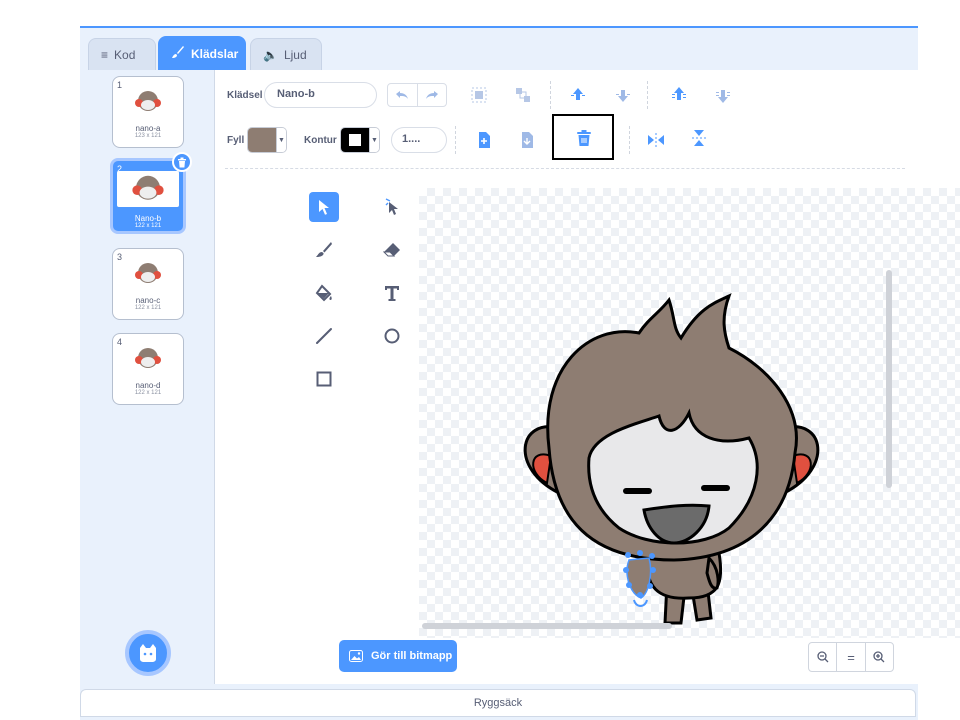  I want to click on flip-horizontal-icon, so click(656, 140).